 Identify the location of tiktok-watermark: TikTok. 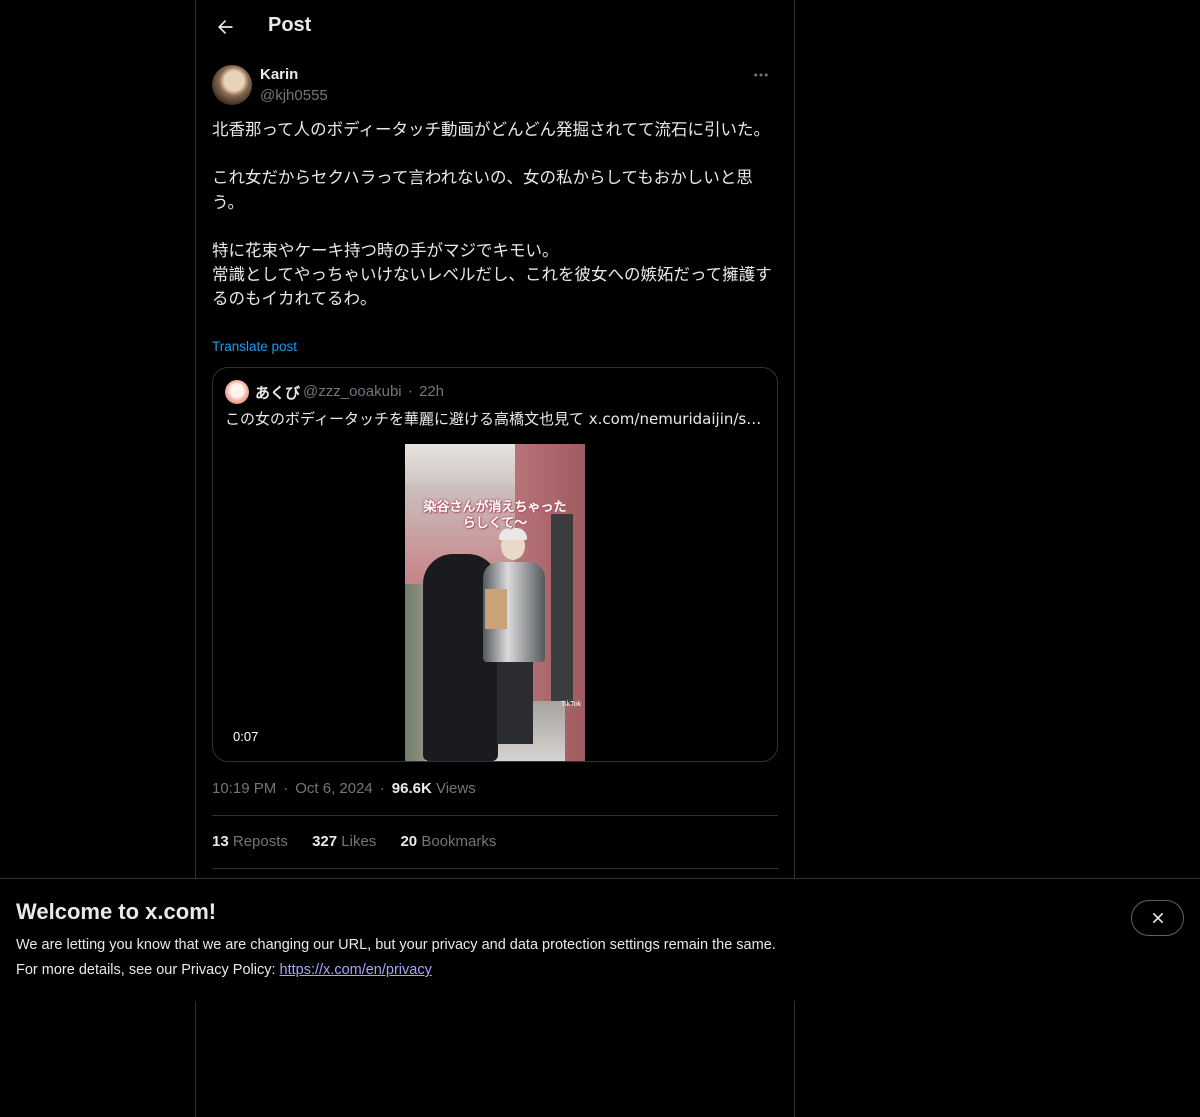
(571, 704).